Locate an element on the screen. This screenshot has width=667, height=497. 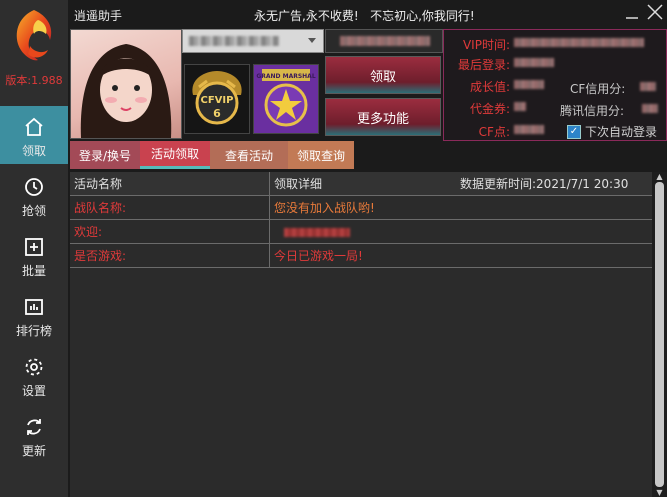
chevron-down-icon is located at coordinates (312, 40).